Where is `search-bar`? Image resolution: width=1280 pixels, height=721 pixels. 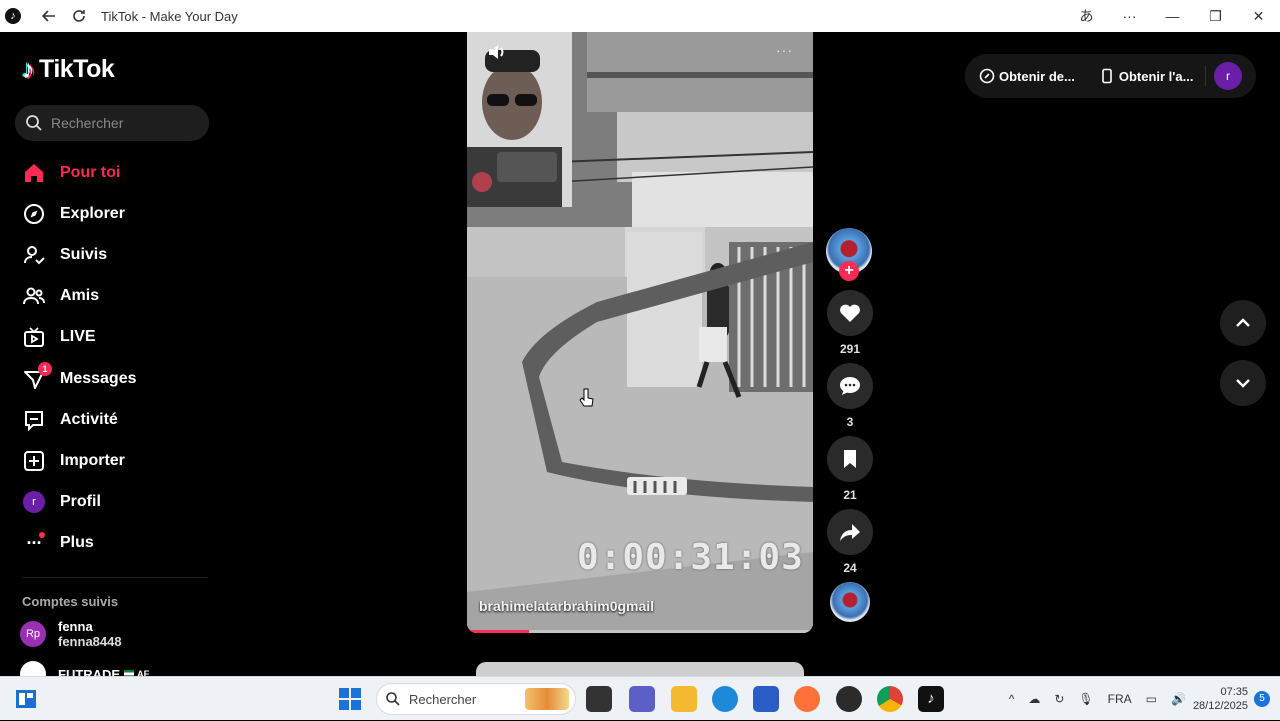
search-bar is located at coordinates (112, 123).